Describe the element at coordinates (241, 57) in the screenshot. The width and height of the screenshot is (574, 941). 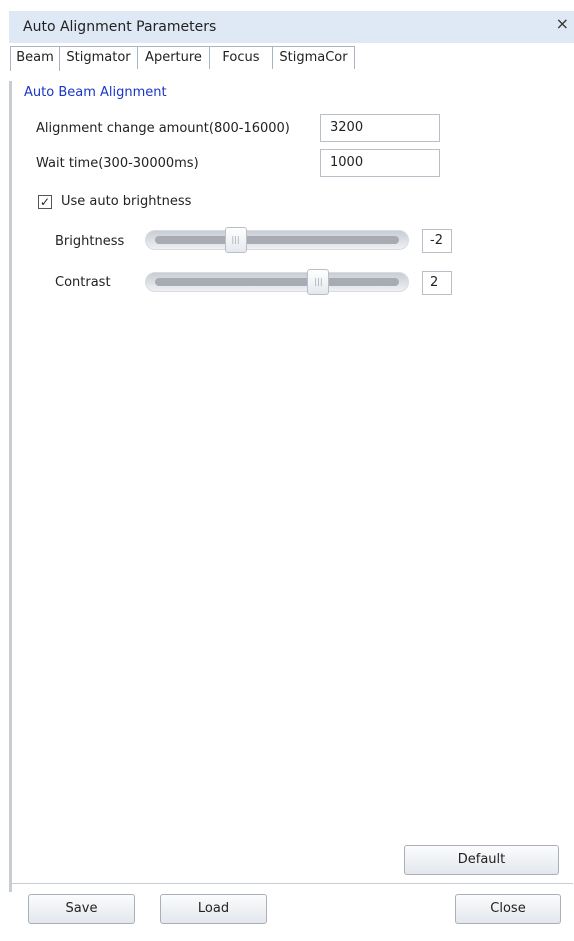
I see `tab-focus: Focus` at that location.